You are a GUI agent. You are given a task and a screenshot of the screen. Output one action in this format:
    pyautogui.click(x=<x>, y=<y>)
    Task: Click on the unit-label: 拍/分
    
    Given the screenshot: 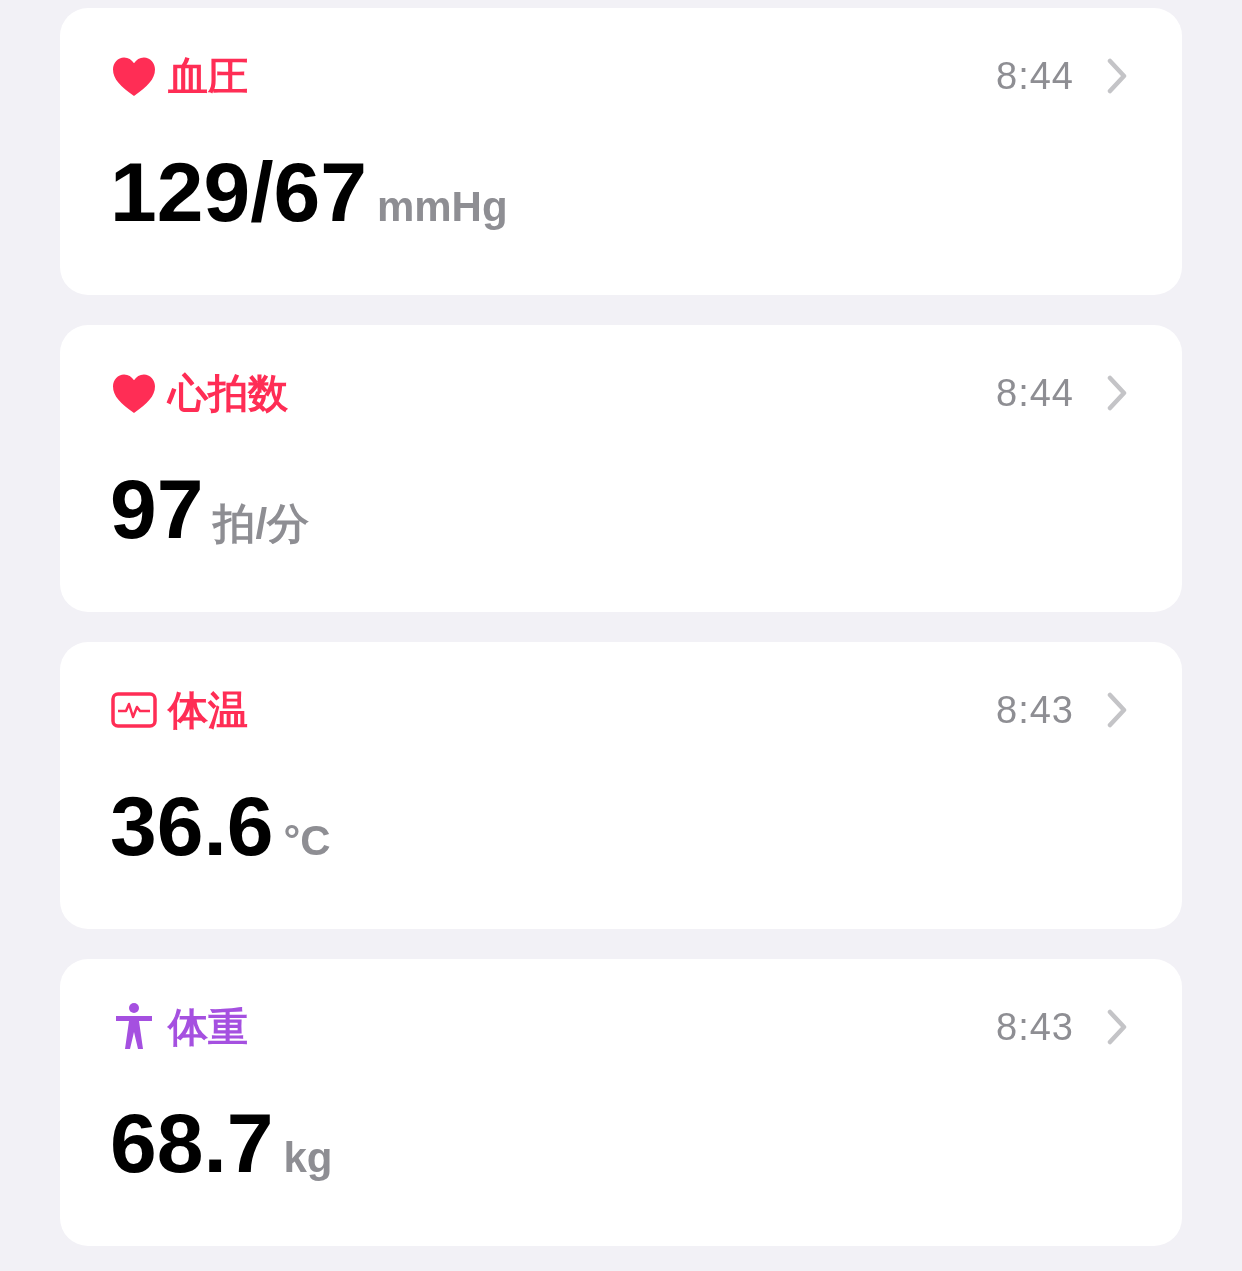 What is the action you would take?
    pyautogui.click(x=261, y=524)
    